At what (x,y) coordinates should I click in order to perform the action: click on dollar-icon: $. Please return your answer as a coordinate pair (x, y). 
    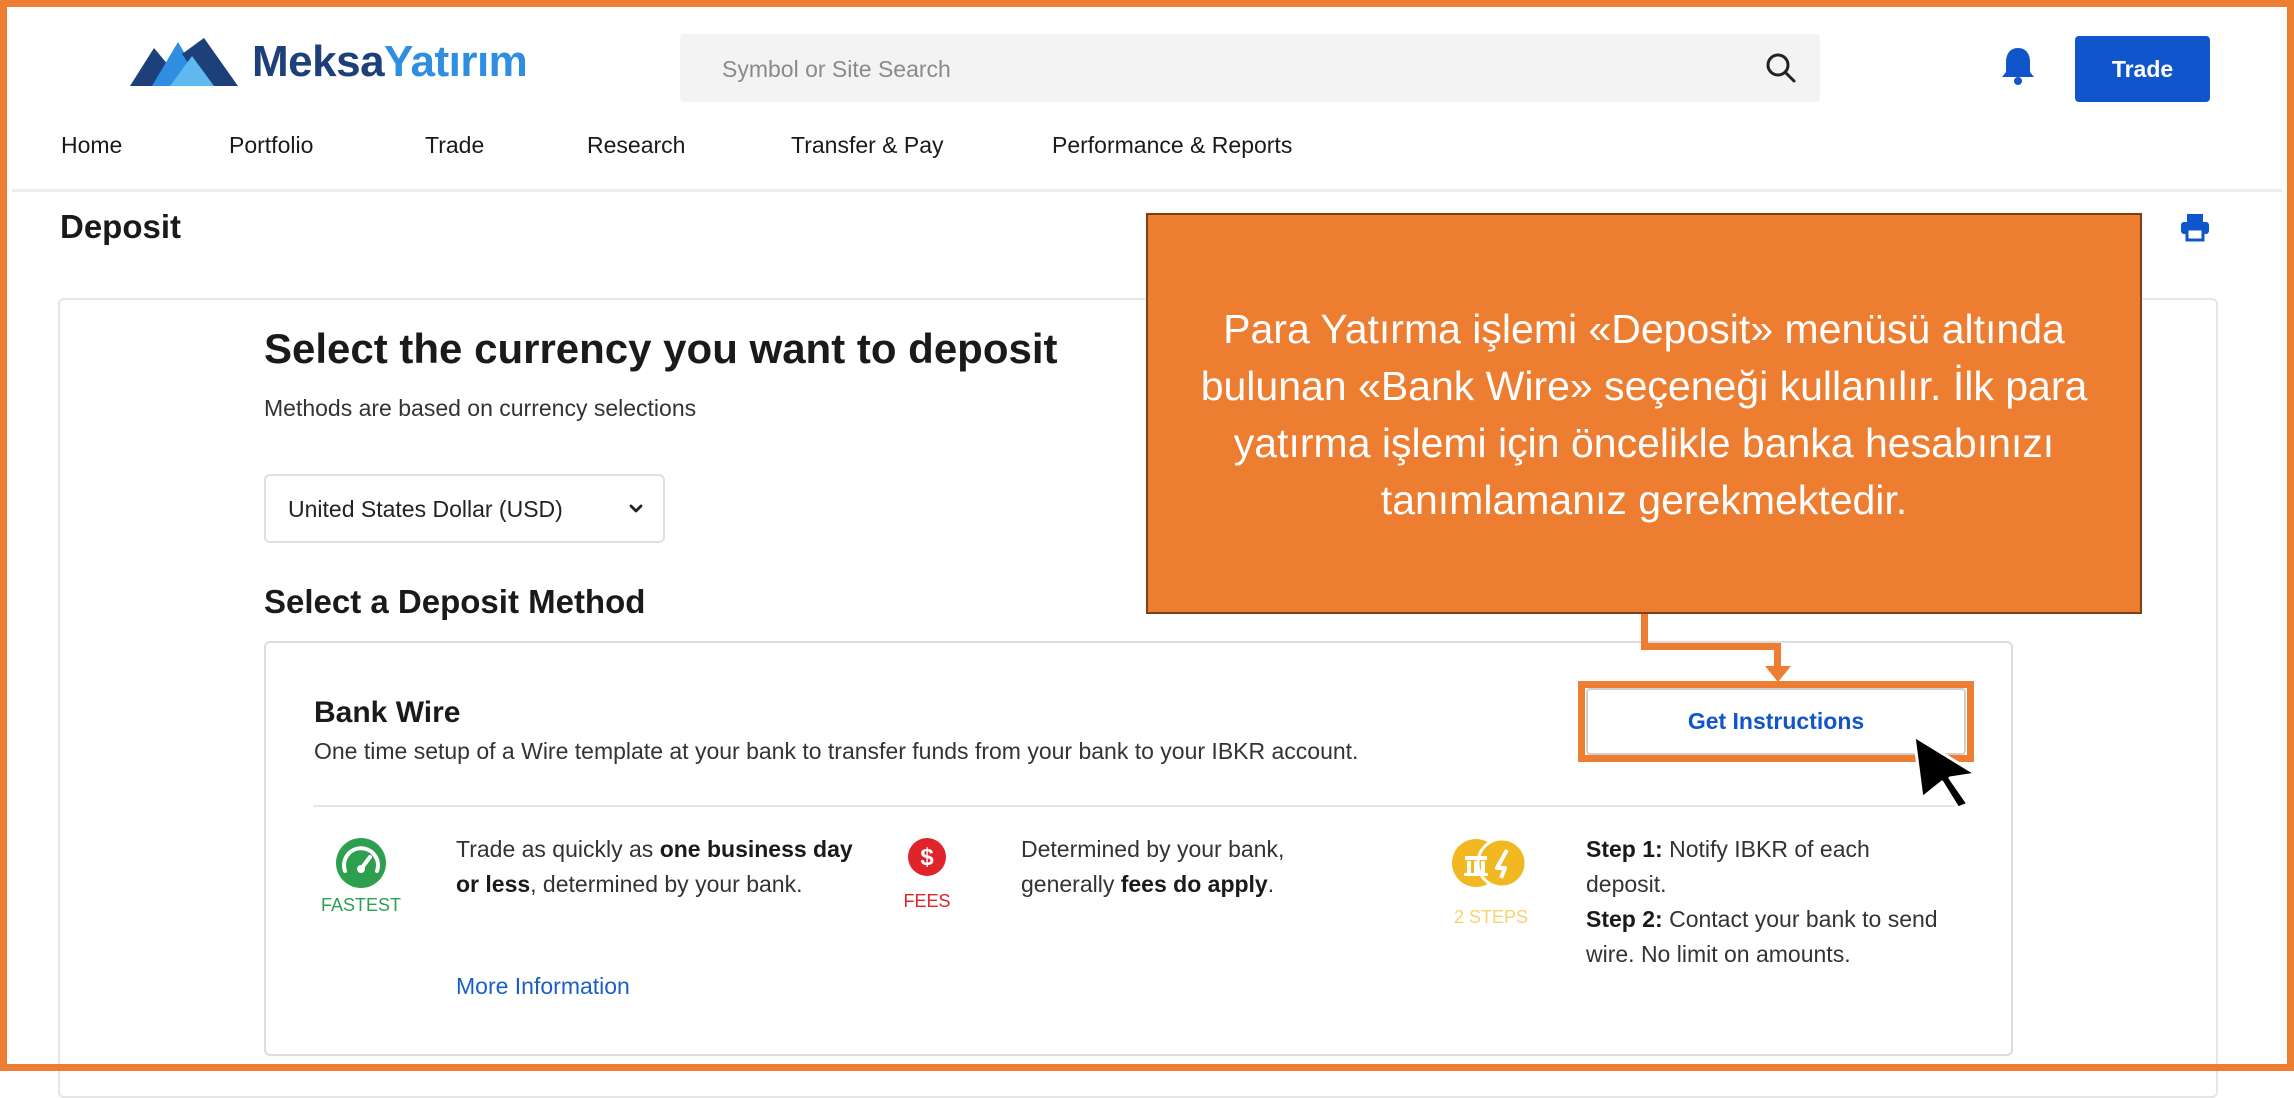
    Looking at the image, I should click on (927, 859).